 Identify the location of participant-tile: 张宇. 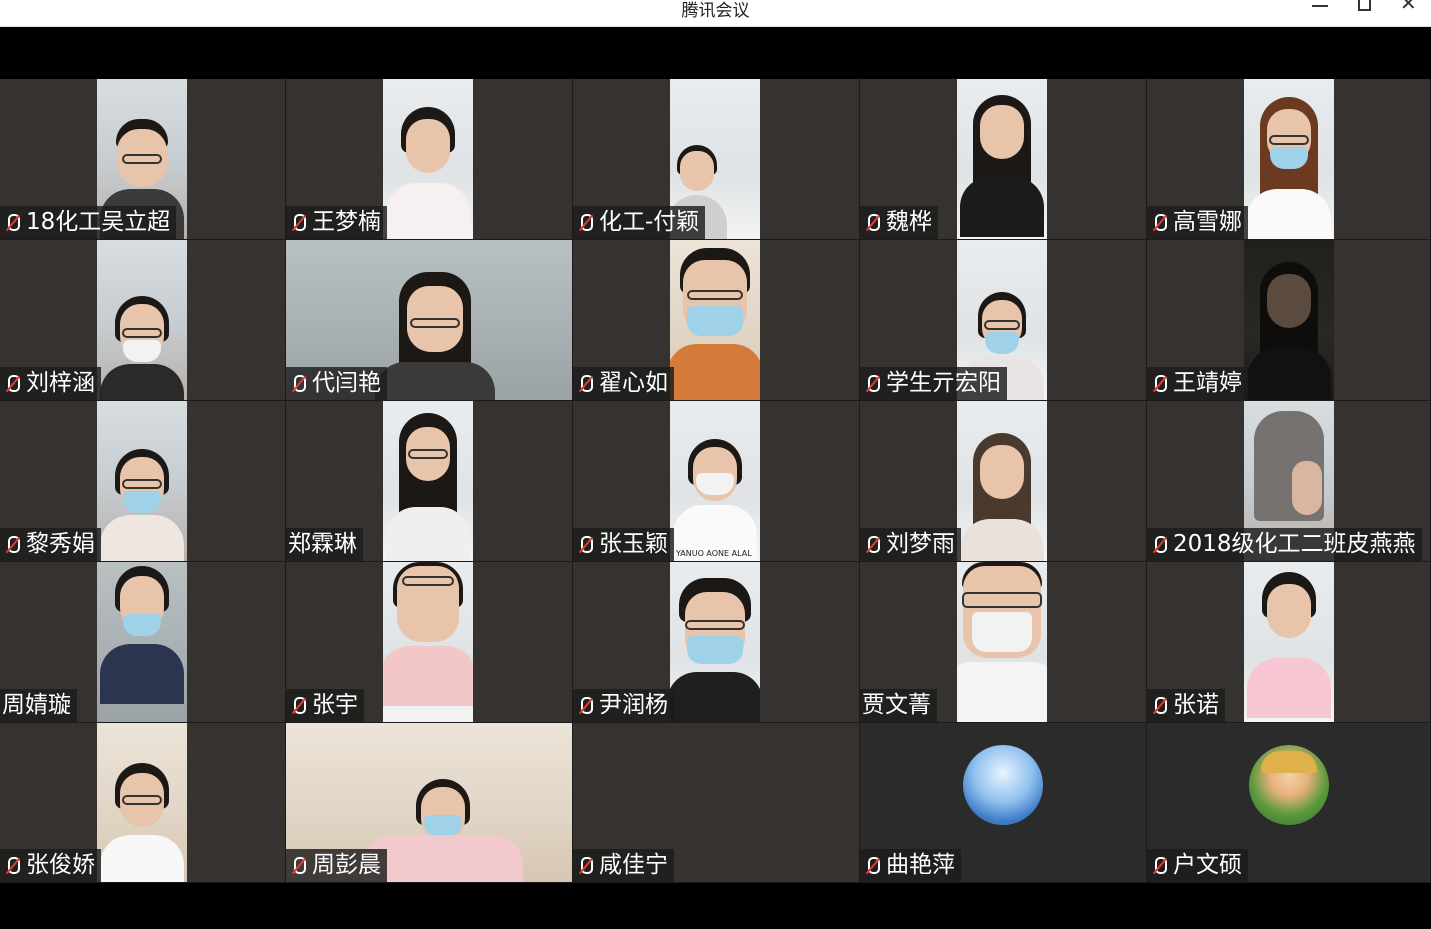
(429, 642).